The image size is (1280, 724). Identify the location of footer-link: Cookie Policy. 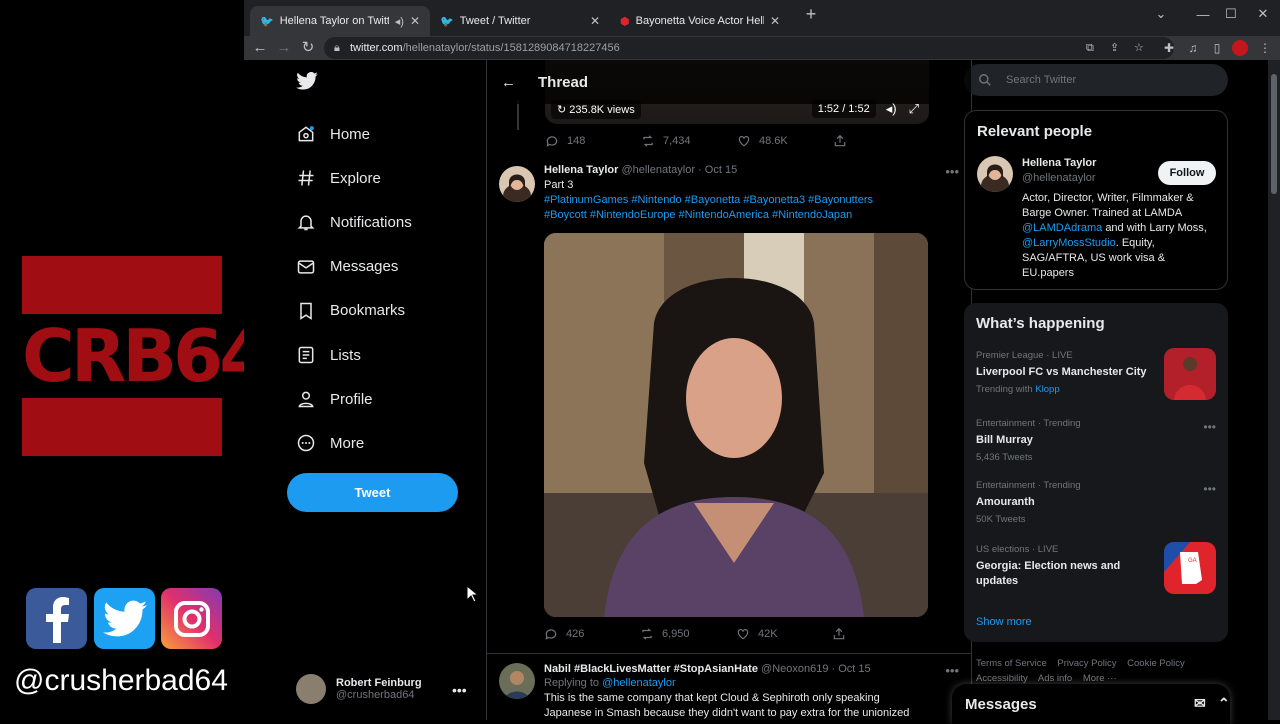
(1156, 663).